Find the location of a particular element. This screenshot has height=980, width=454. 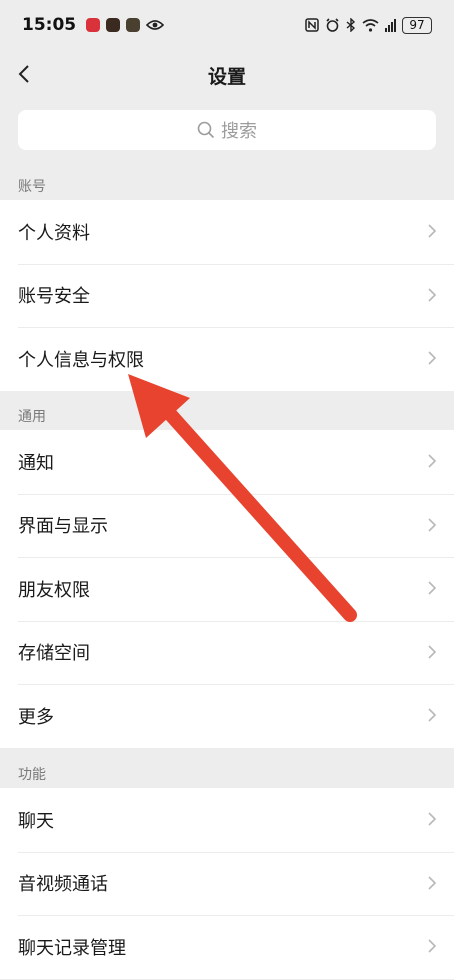

status-bar: 15:05 97 is located at coordinates (227, 25).